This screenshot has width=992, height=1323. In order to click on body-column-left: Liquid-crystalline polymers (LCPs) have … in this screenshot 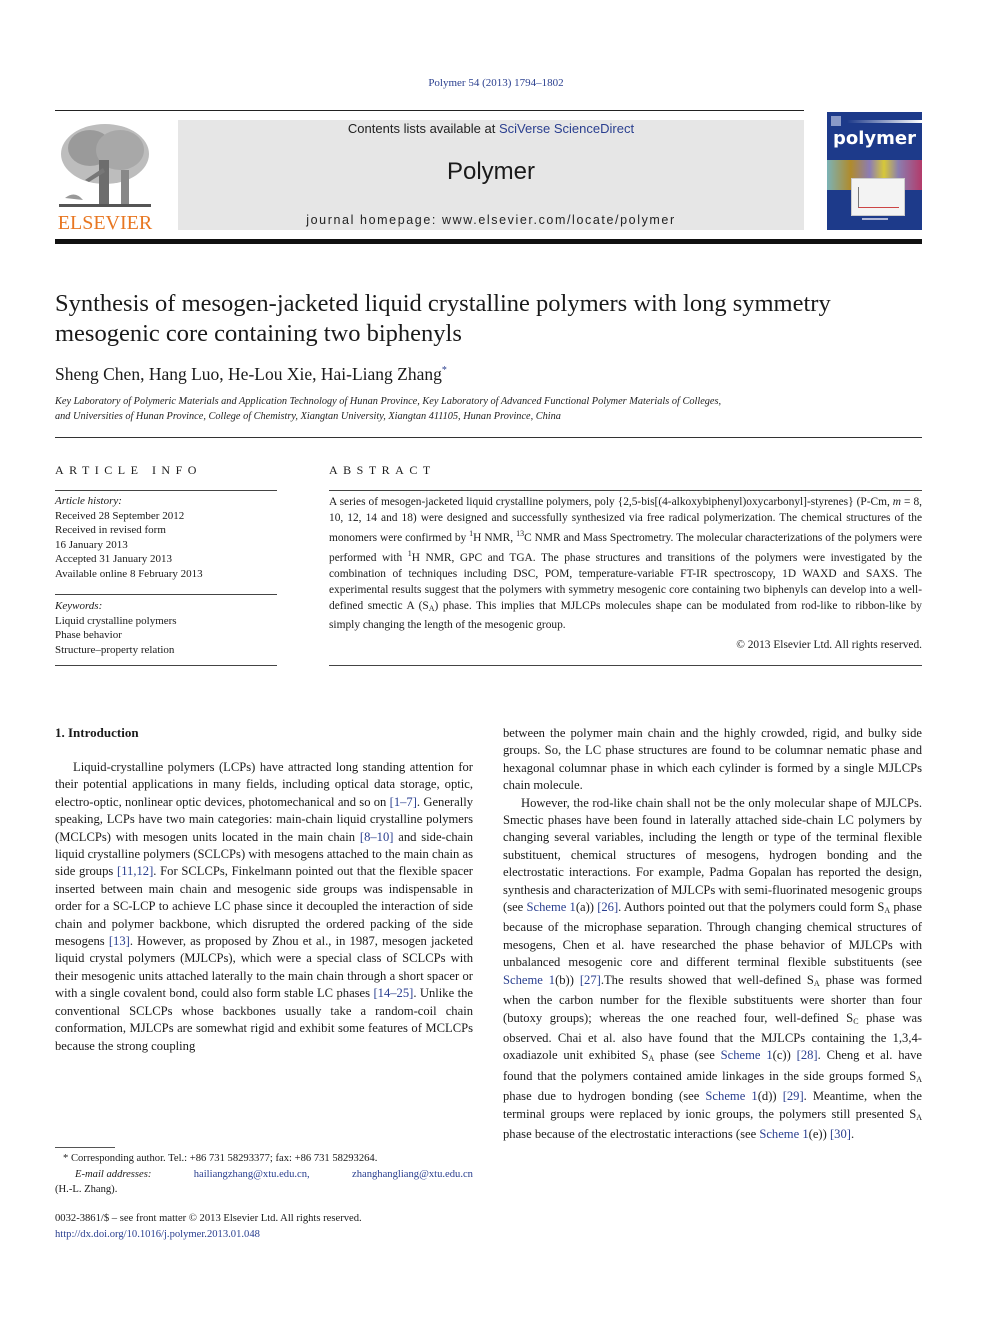, I will do `click(264, 907)`.